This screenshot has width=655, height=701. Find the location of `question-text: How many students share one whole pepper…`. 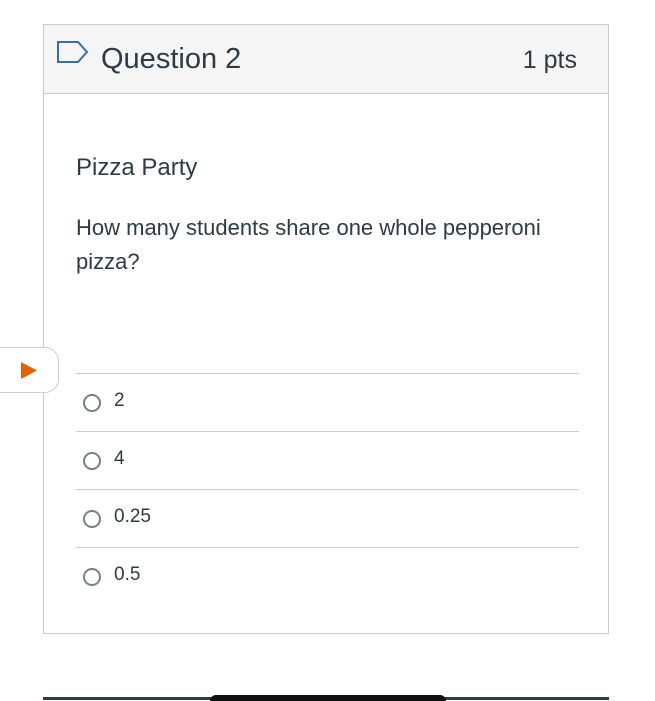

question-text: How many students share one whole pepper… is located at coordinates (308, 244).